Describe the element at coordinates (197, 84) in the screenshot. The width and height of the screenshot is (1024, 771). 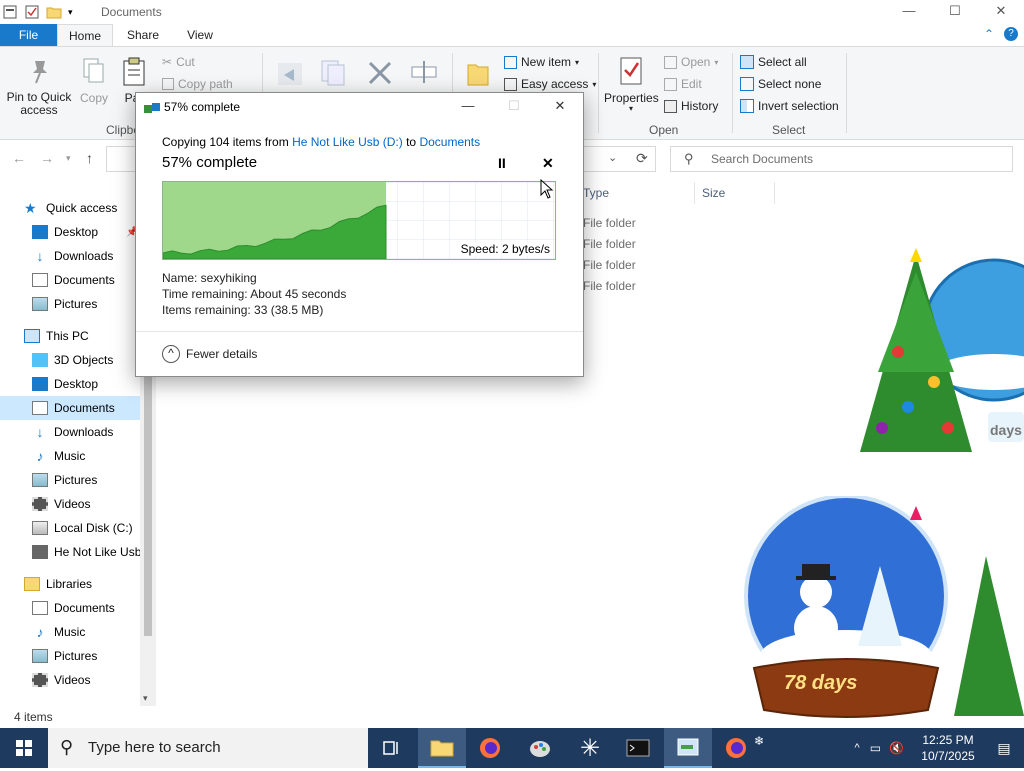
I see `copy-path-button: Copy path` at that location.